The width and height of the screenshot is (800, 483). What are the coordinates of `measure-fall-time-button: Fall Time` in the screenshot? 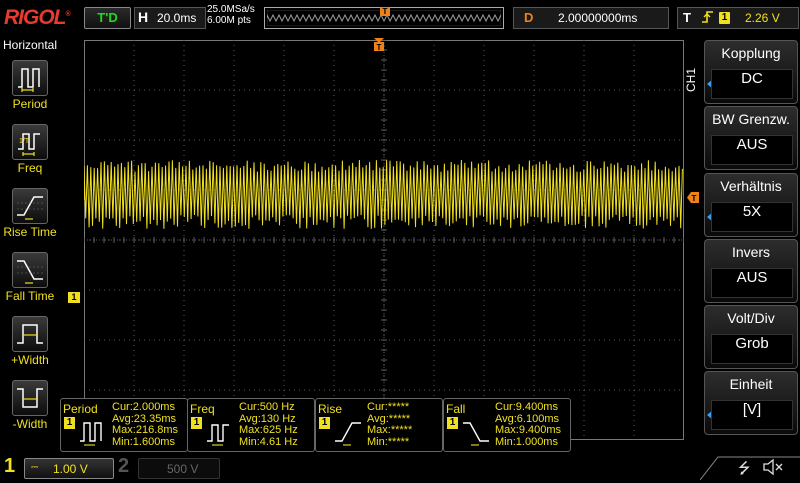 It's located at (30, 283).